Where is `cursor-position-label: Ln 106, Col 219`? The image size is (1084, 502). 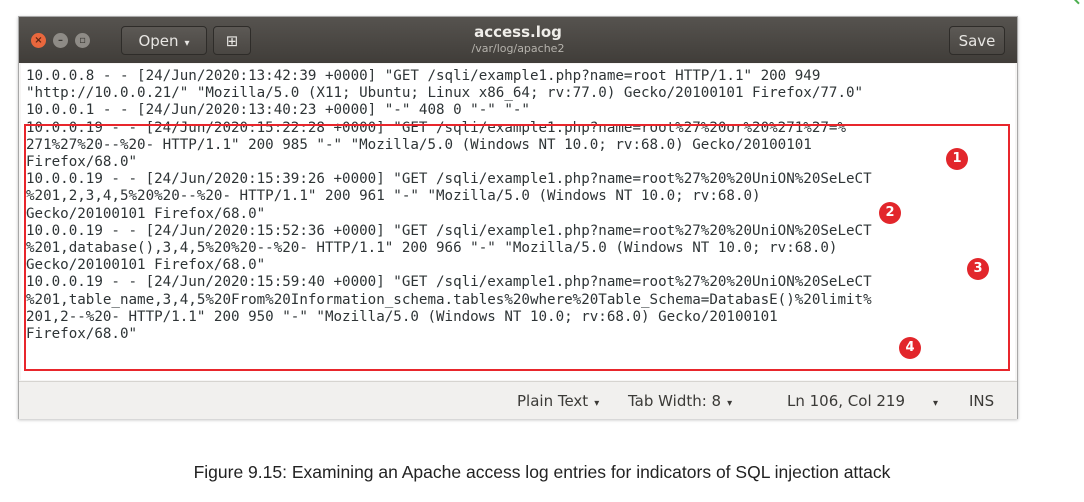 cursor-position-label: Ln 106, Col 219 is located at coordinates (846, 401).